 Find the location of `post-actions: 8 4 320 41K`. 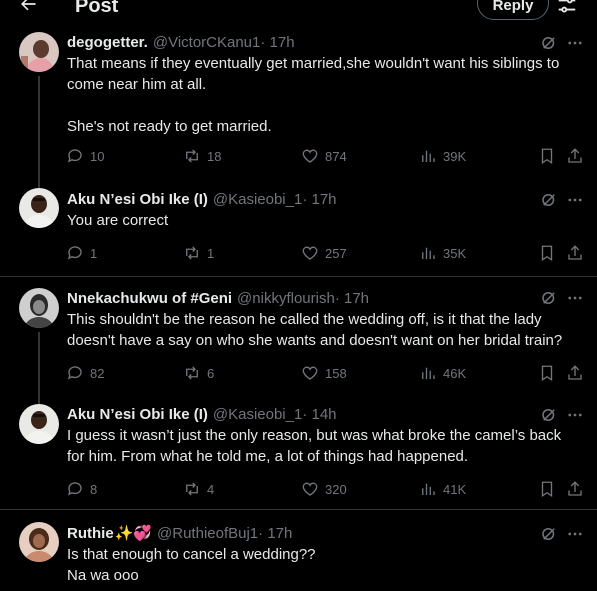

post-actions: 8 4 320 41K is located at coordinates (326, 489).